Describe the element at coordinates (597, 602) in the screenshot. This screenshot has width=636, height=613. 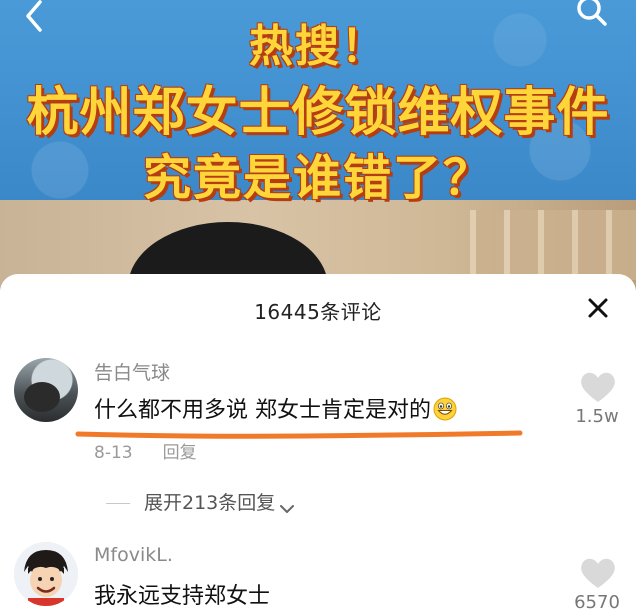
I see `like-count: 6570` at that location.